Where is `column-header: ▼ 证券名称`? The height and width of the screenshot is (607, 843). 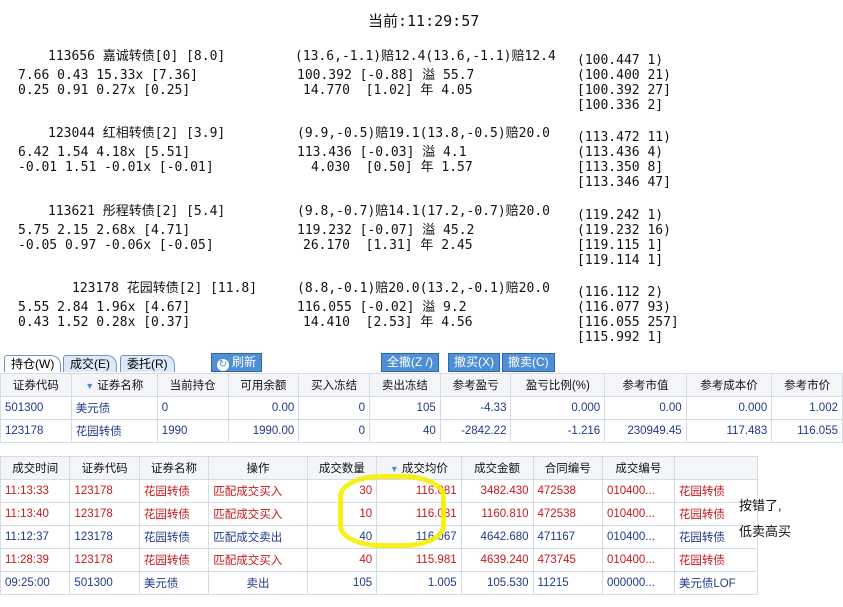
column-header: ▼ 证券名称 is located at coordinates (114, 385).